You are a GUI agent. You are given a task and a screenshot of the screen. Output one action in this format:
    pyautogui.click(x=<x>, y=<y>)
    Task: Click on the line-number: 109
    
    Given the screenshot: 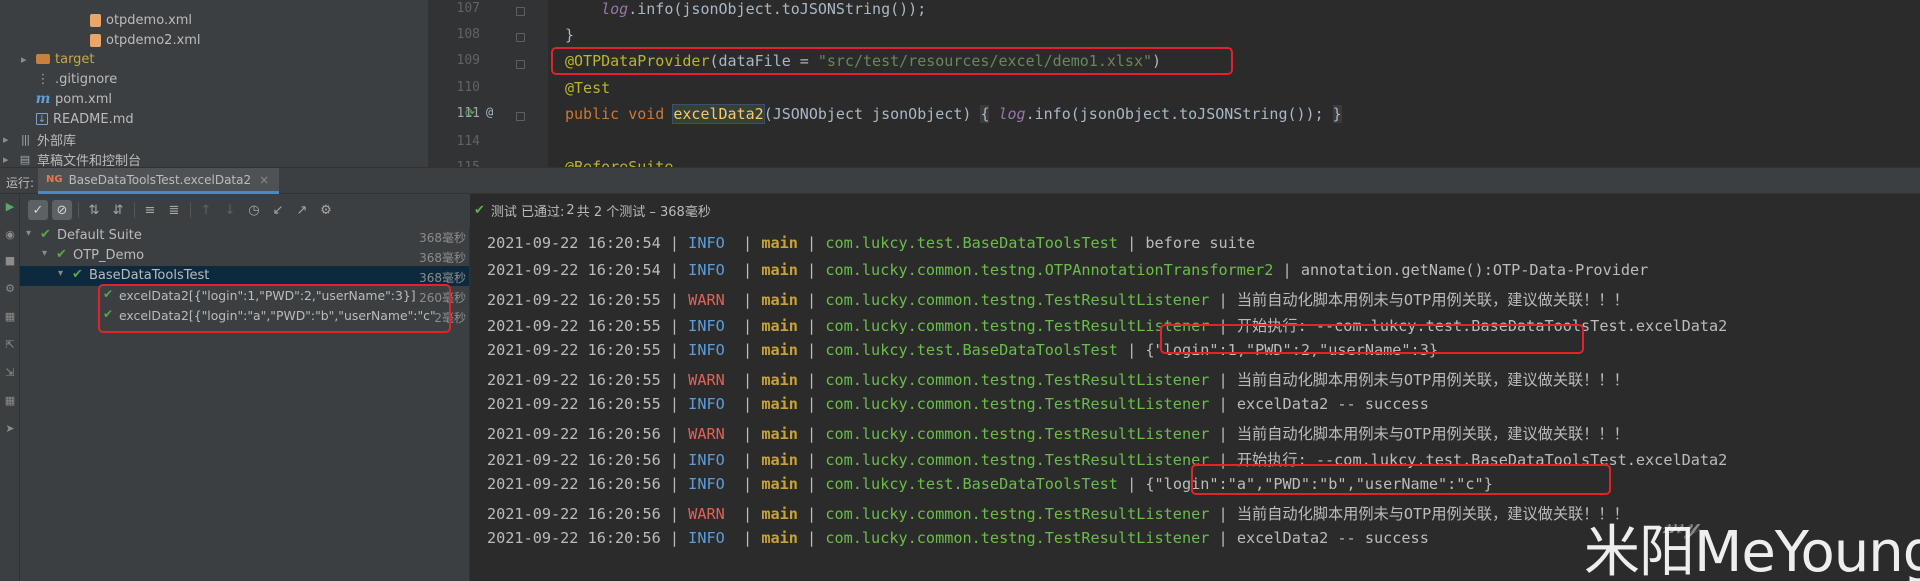 What is the action you would take?
    pyautogui.click(x=468, y=60)
    